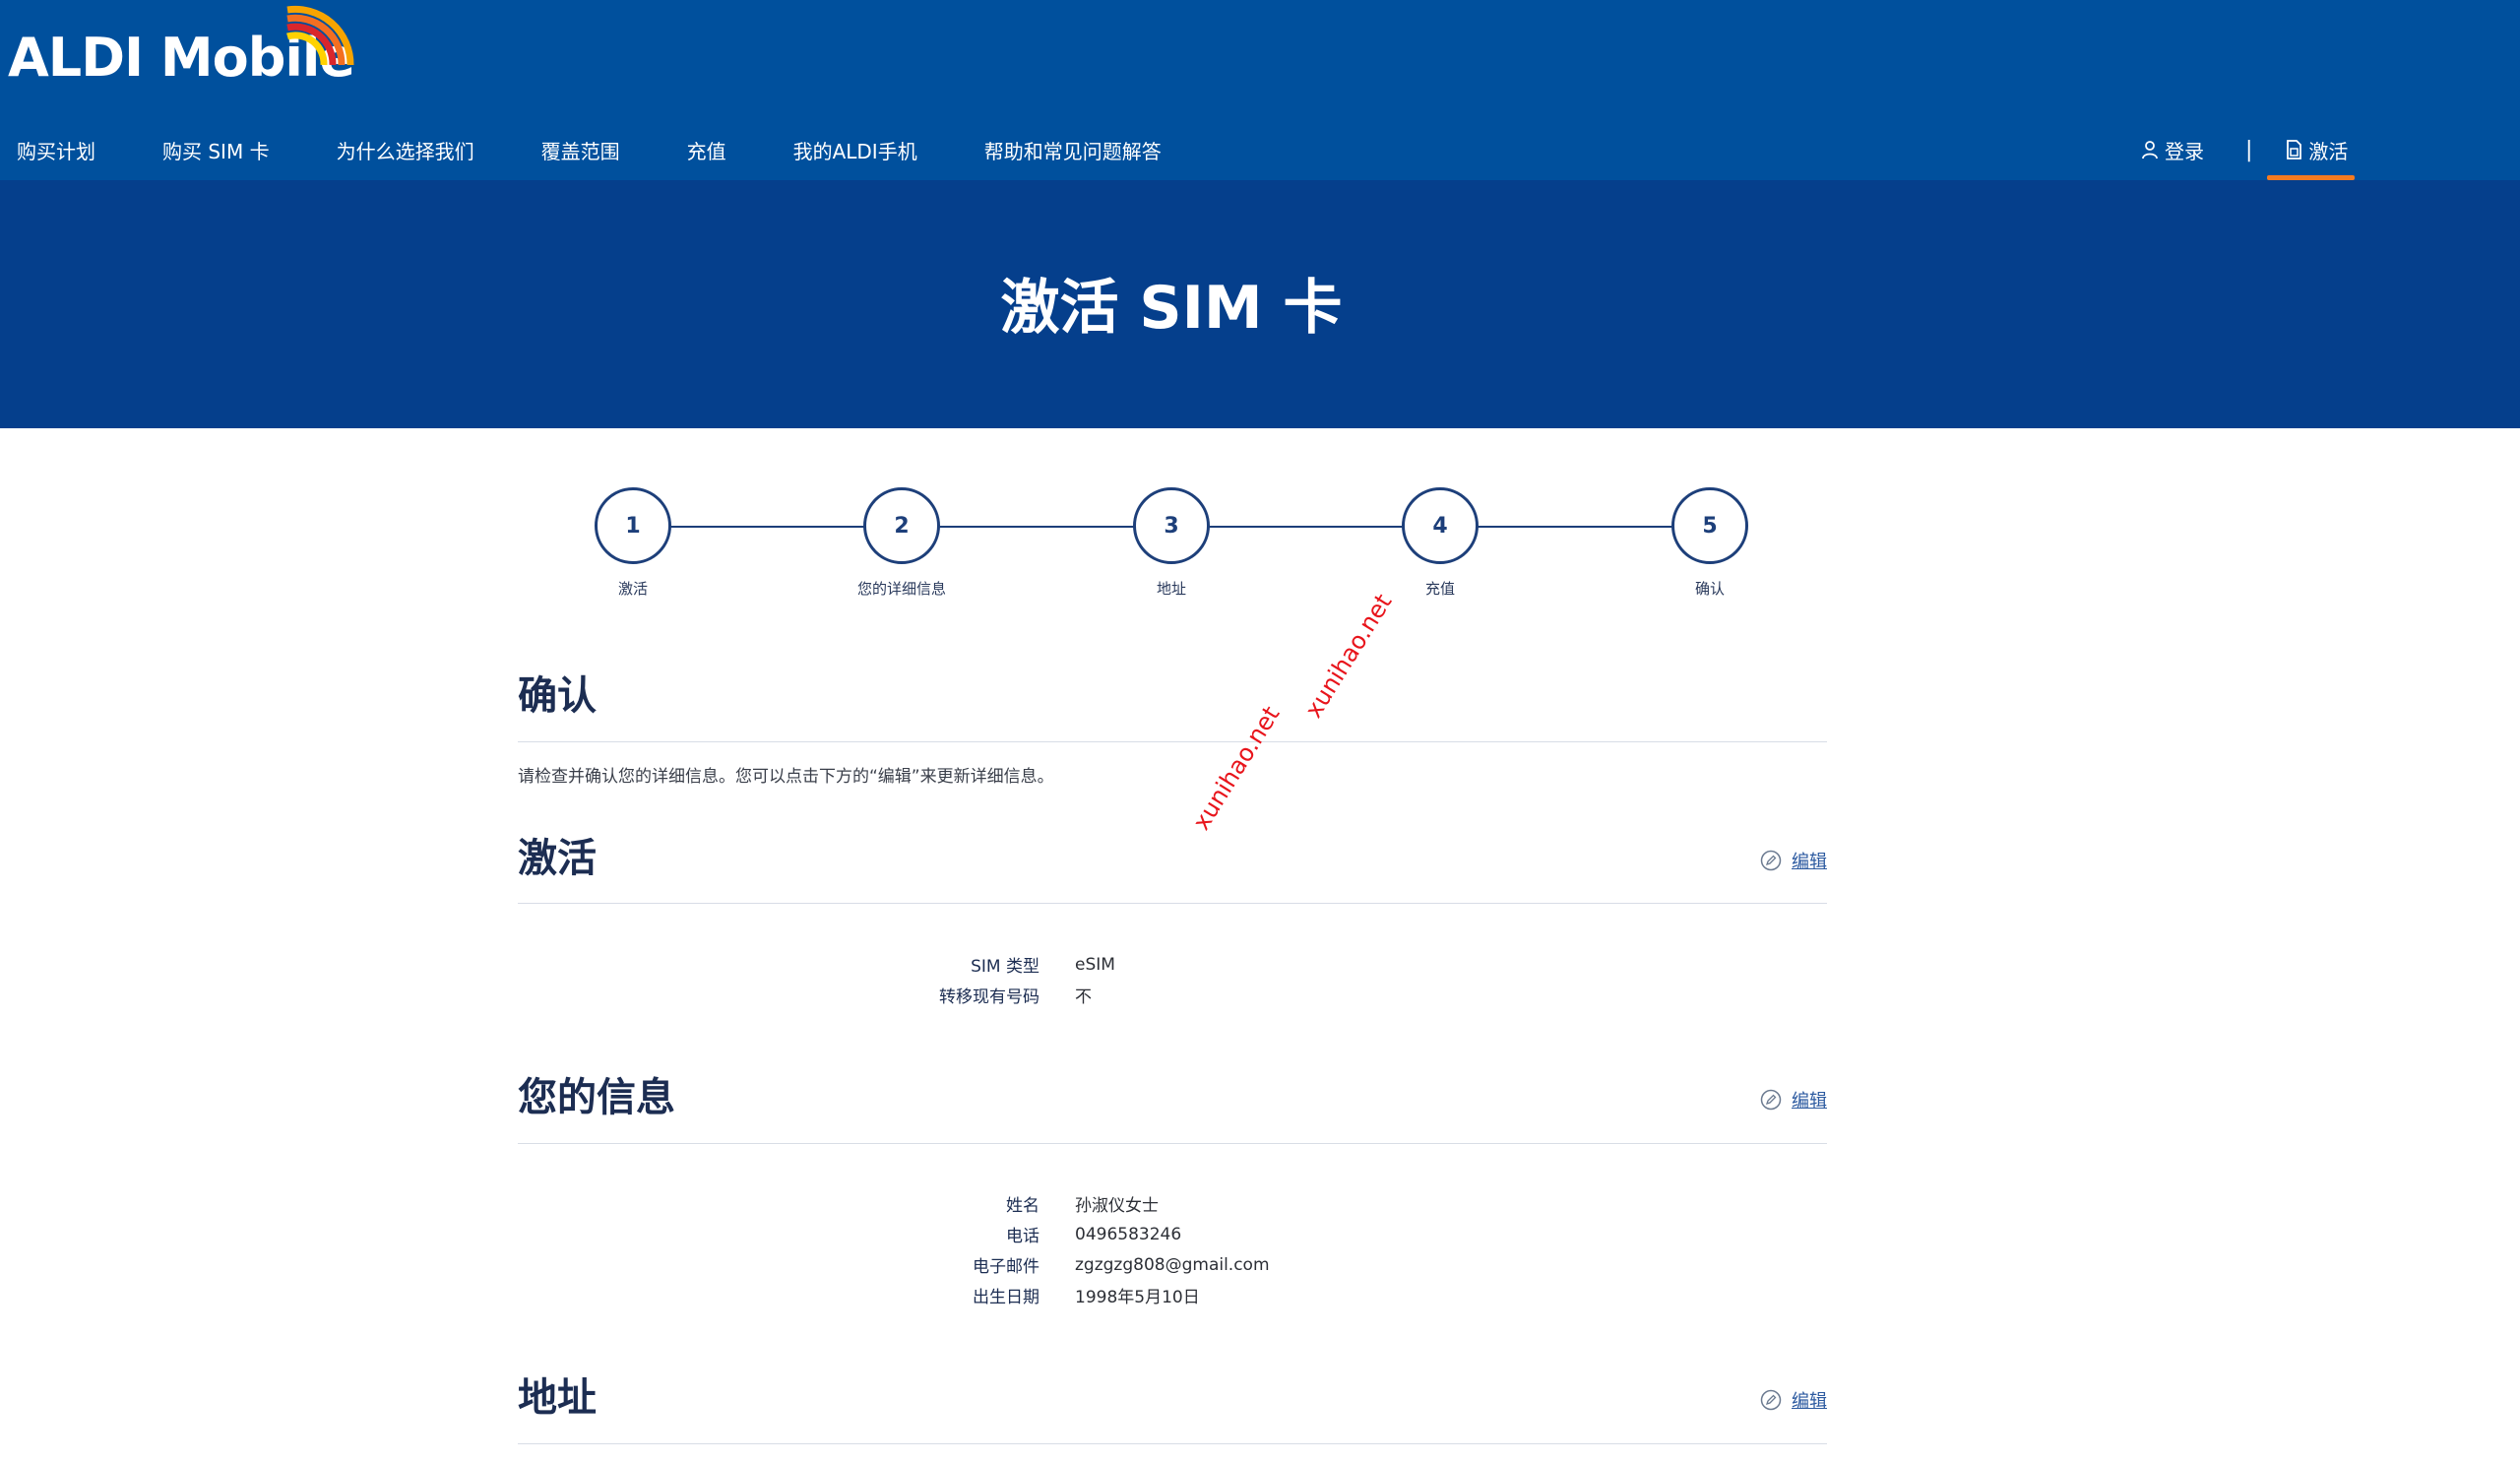 This screenshot has width=2520, height=1463. Describe the element at coordinates (320, 35) in the screenshot. I see `logo-rainbow-icon` at that location.